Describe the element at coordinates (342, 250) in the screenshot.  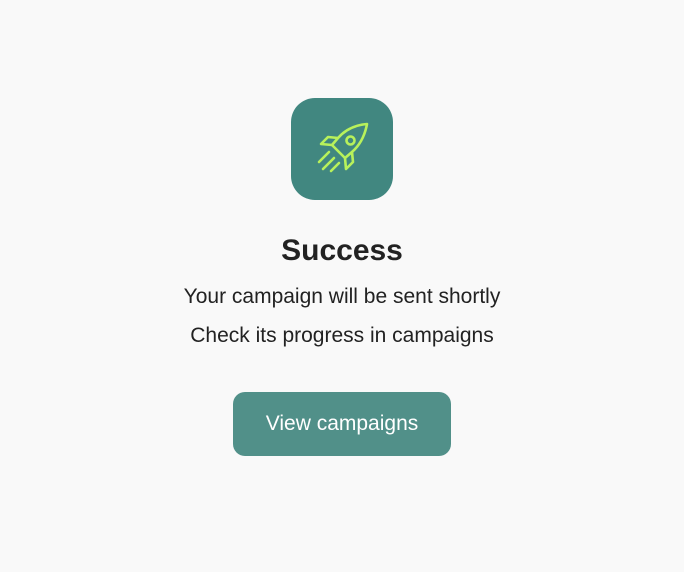
I see `success-title: Success` at that location.